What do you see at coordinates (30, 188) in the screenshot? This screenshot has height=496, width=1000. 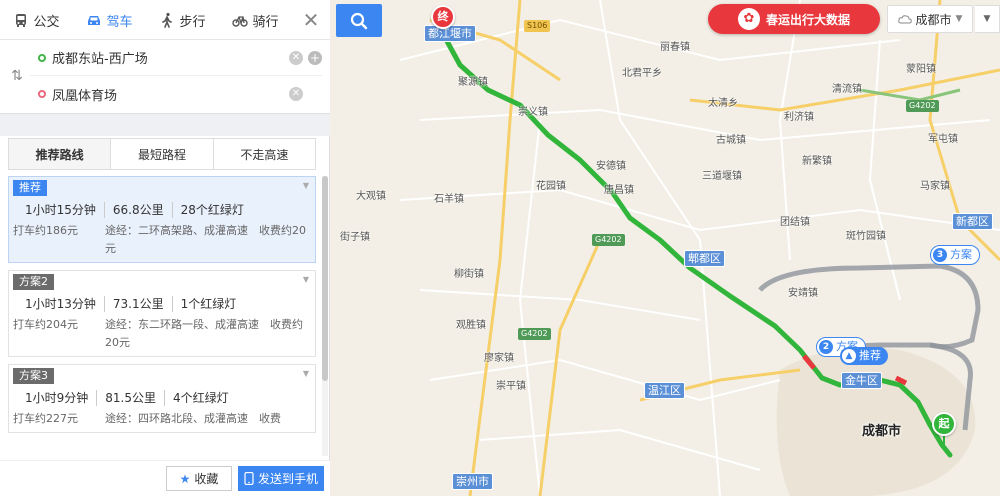 I see `route-tag: 推荐` at bounding box center [30, 188].